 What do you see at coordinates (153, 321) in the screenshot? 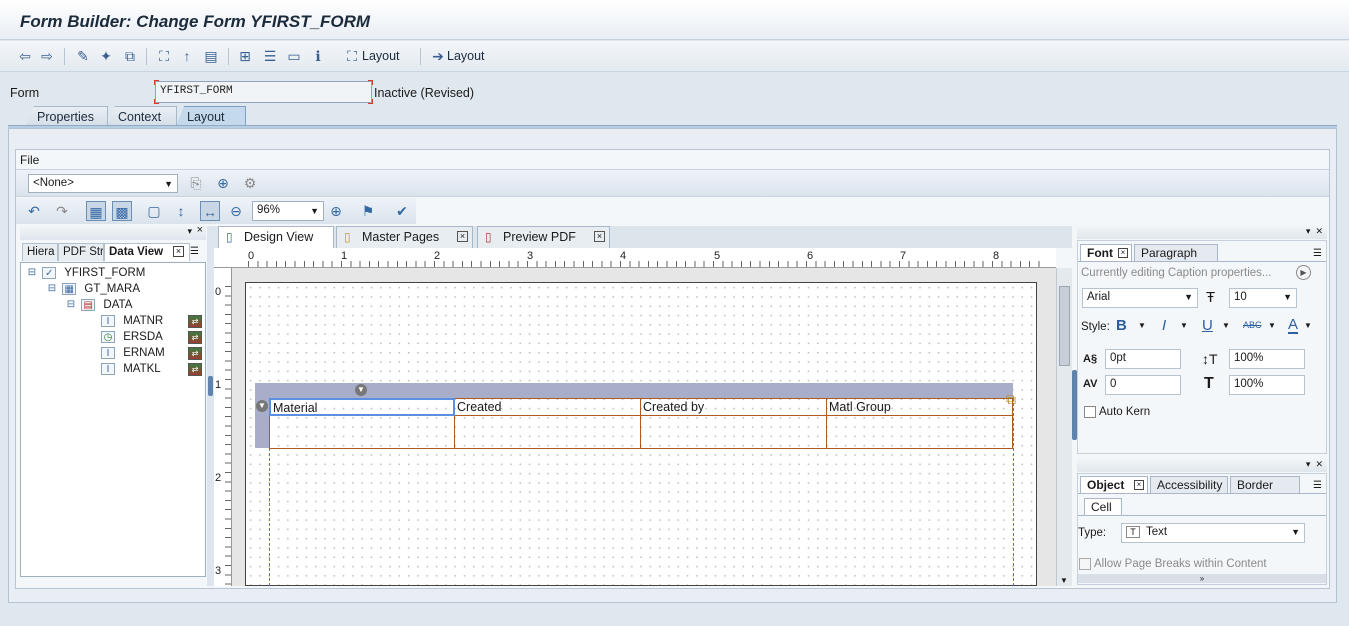
I see `tree-item: I MATNR ⇄` at bounding box center [153, 321].